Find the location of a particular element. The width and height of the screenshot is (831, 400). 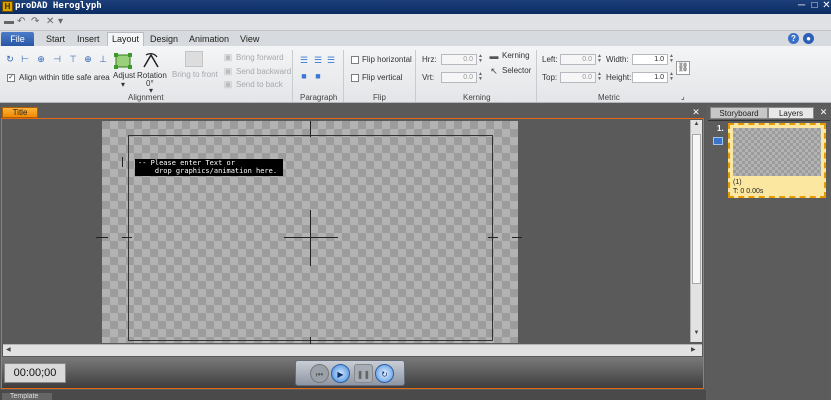

text-cursor-mark is located at coordinates (122, 162).